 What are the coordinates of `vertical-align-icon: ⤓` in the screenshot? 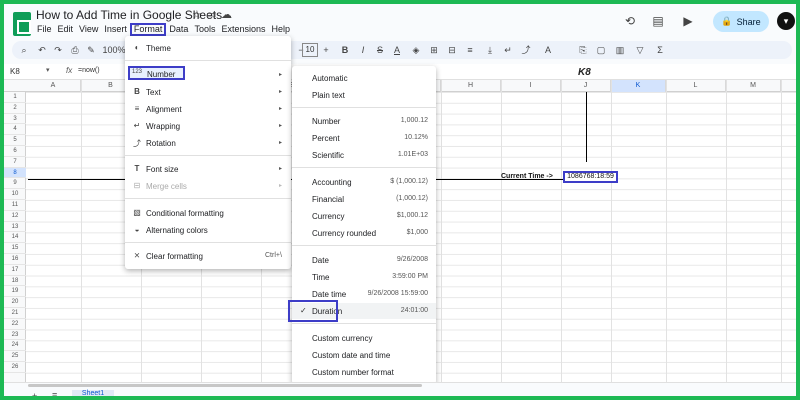 It's located at (490, 50).